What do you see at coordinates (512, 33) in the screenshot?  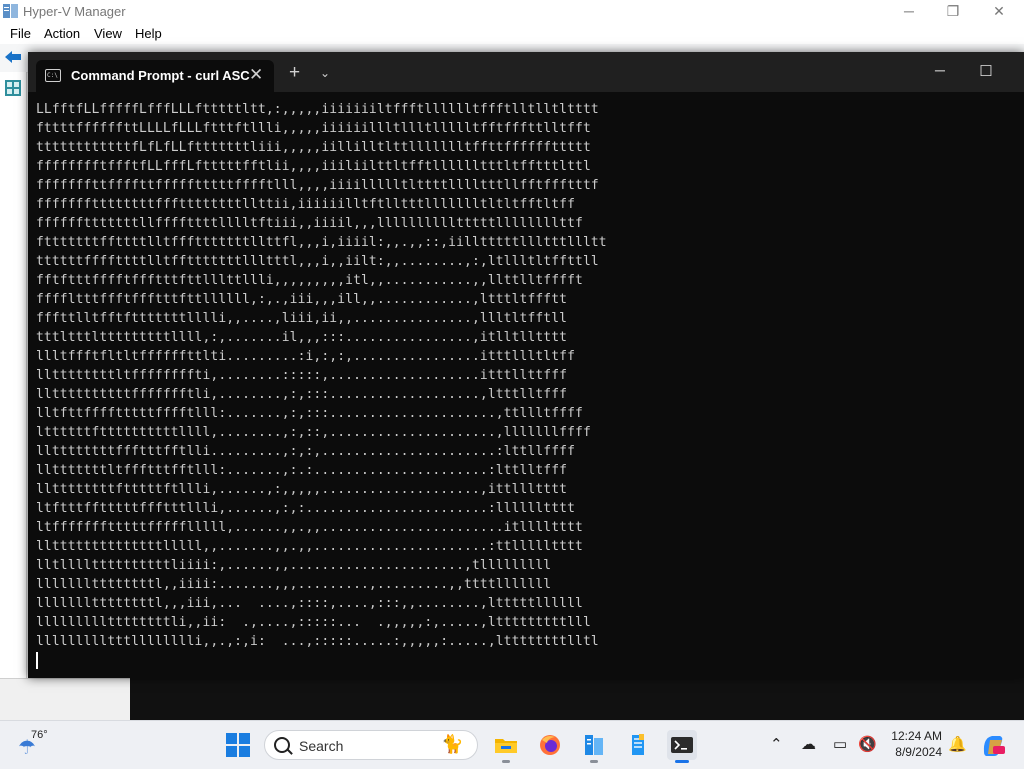 I see `hyperv-menubar: File Action View Help` at bounding box center [512, 33].